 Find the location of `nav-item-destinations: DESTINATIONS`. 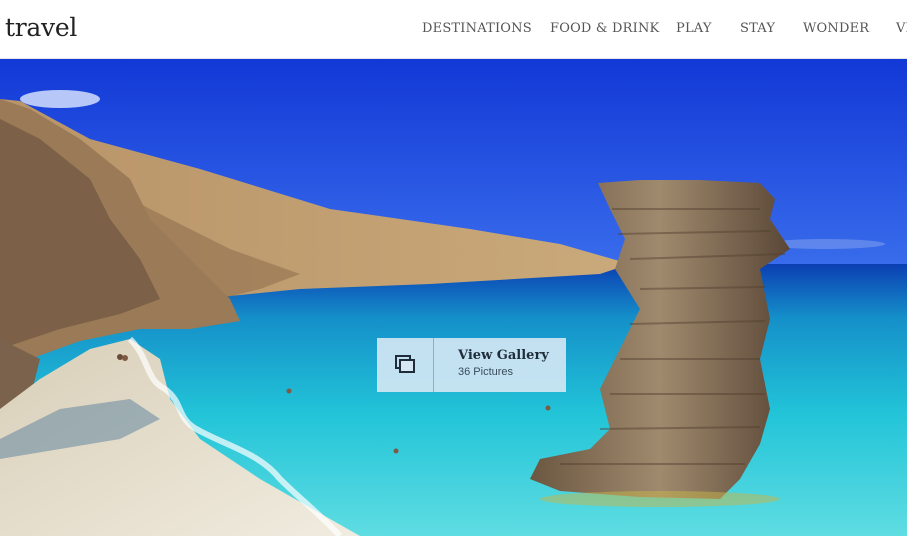

nav-item-destinations: DESTINATIONS is located at coordinates (477, 28).